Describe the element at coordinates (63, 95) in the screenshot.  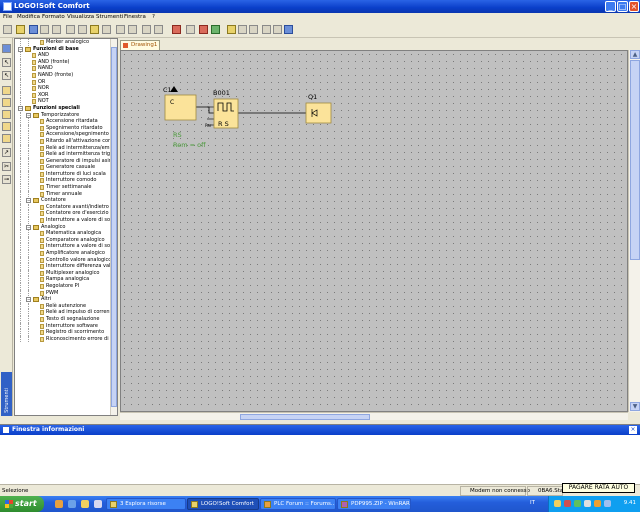
I see `tree-item: XOR` at that location.